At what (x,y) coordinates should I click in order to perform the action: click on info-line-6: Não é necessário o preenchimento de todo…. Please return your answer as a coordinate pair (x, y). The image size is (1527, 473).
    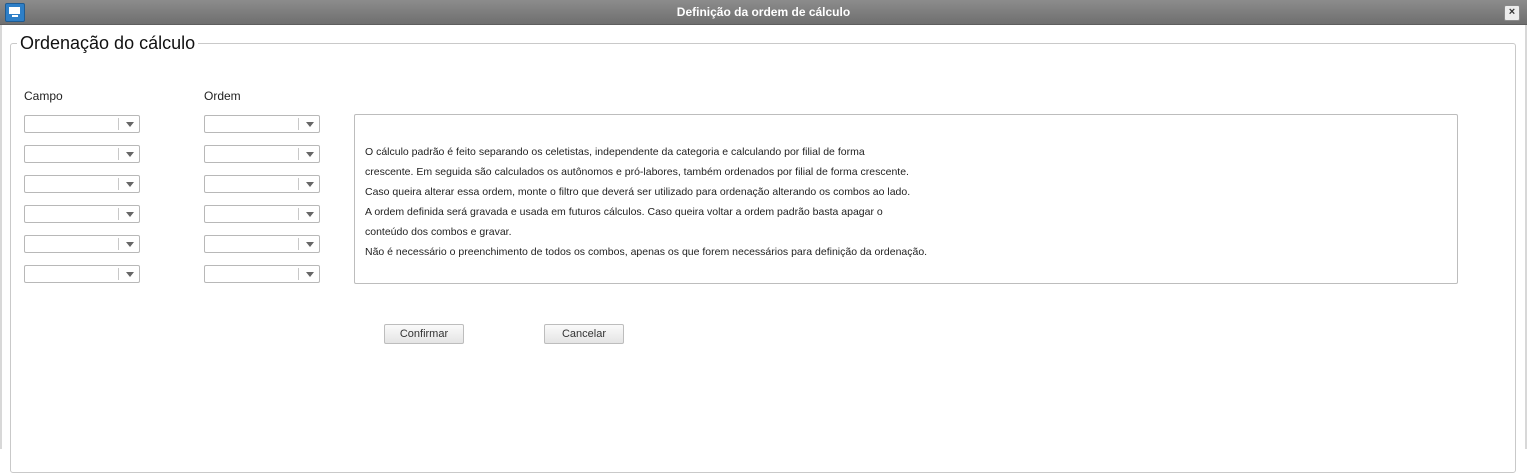
    Looking at the image, I should click on (646, 252).